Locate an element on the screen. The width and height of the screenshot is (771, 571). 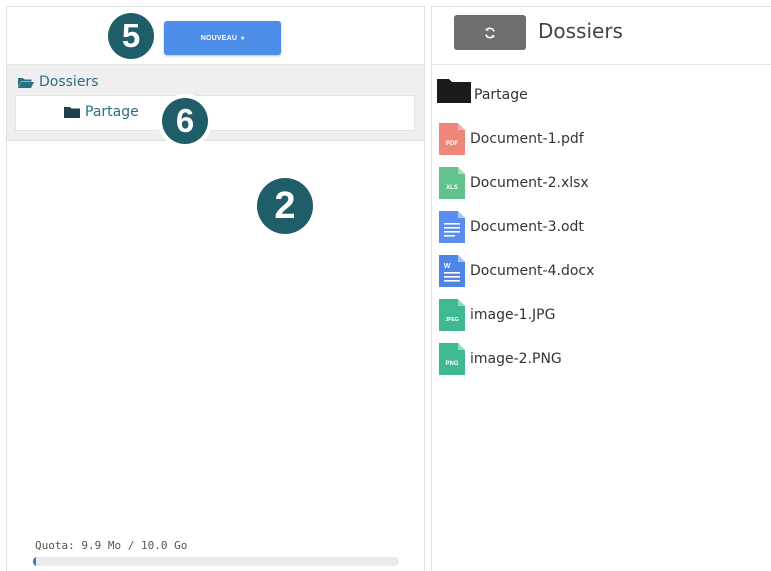
list-item-file: W Document-4.docx is located at coordinates (515, 271).